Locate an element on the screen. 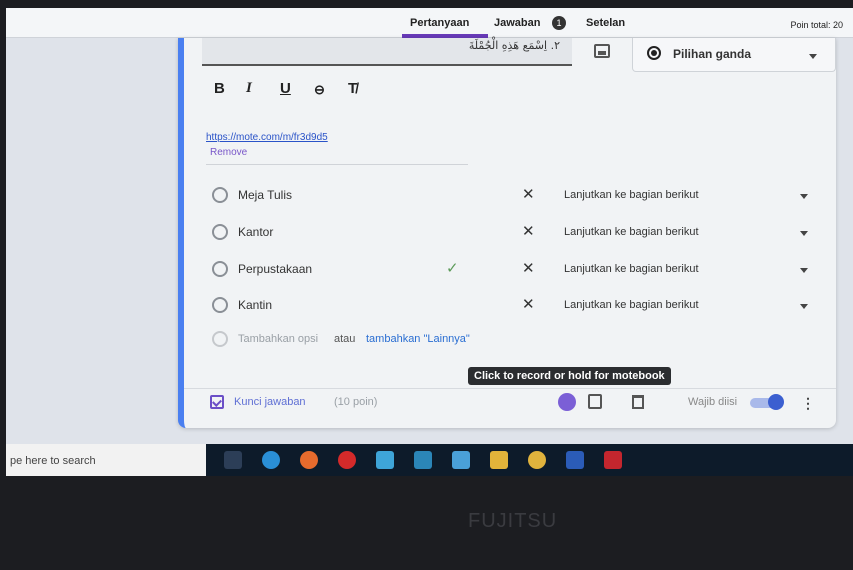 The width and height of the screenshot is (853, 570). required-label: Wajib diisi is located at coordinates (713, 402).